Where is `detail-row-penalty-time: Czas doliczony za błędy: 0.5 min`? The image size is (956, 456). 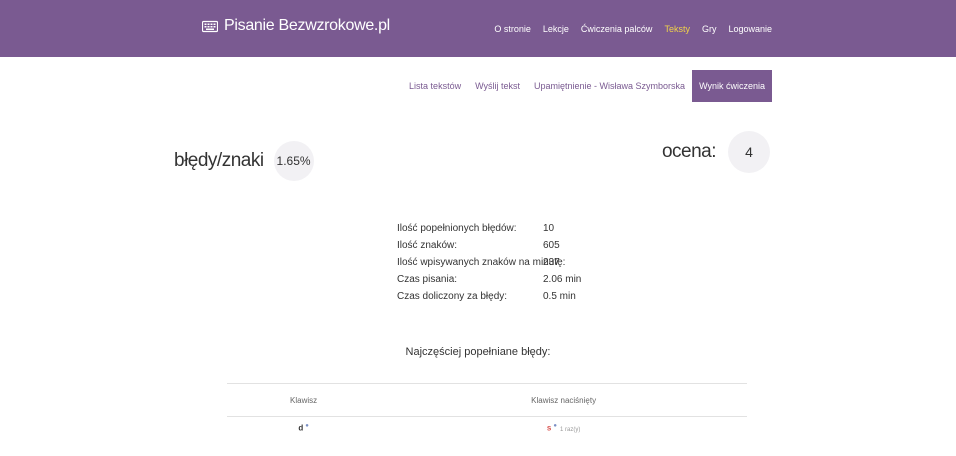
detail-row-penalty-time: Czas doliczony za błędy: 0.5 min is located at coordinates (489, 296).